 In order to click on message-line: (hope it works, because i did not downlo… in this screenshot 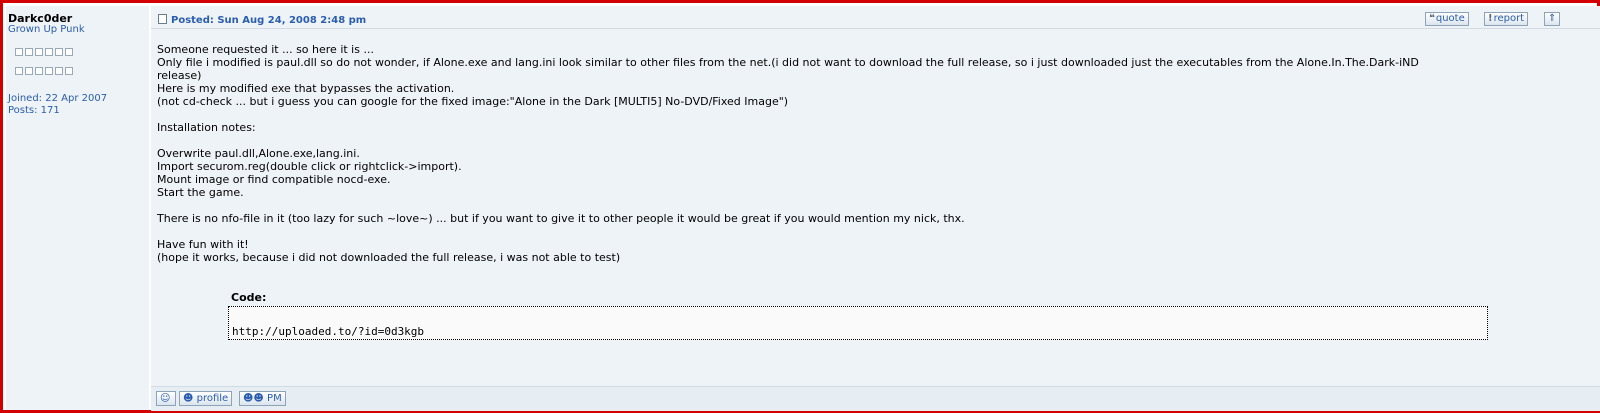, I will do `click(389, 257)`.